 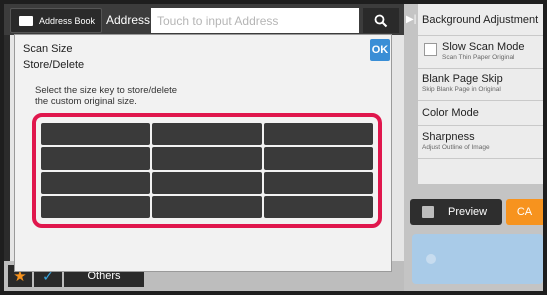 I want to click on address-book-button: Address Book, so click(x=56, y=20).